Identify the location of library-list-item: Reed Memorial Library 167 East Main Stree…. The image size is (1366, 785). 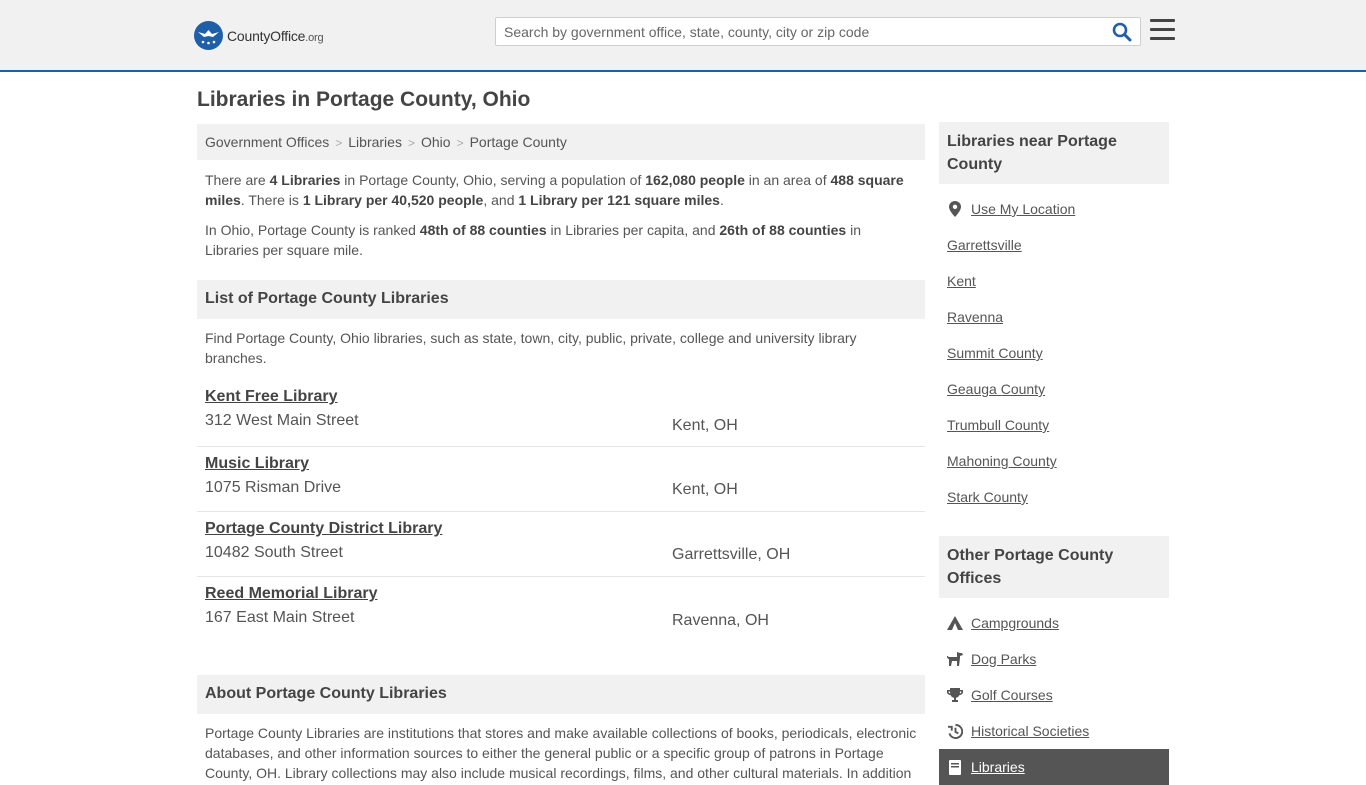
(561, 609).